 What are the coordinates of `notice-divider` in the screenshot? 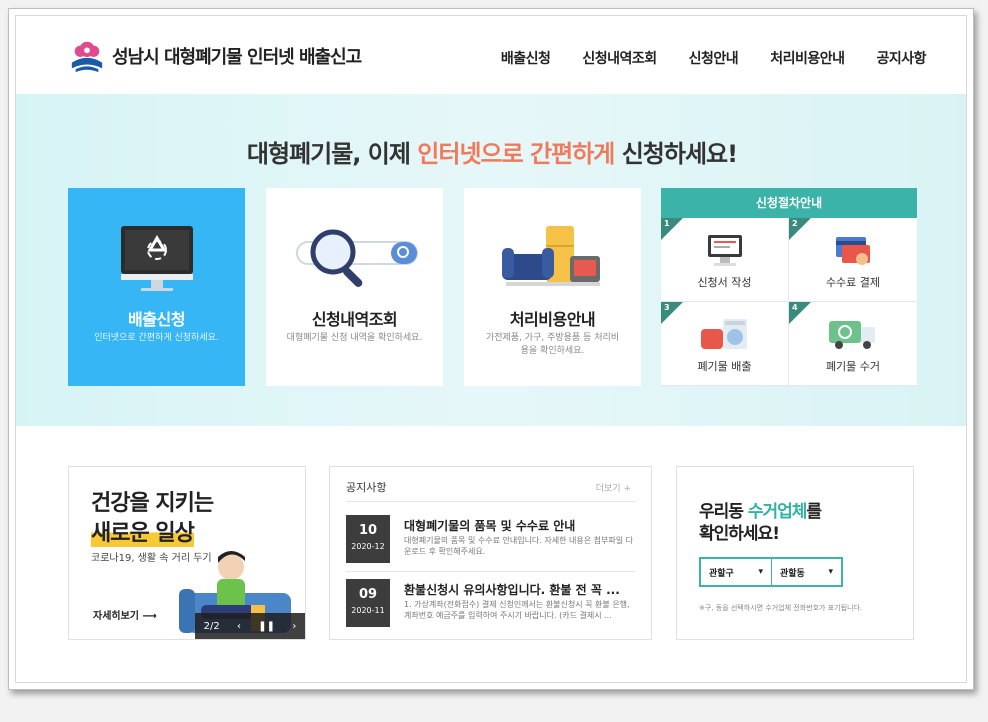 It's located at (490, 501).